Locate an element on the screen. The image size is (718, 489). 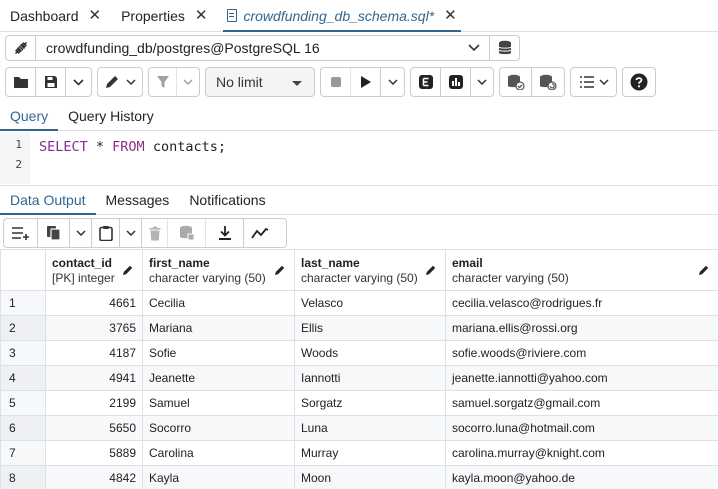
cell-contact-id: 3765 is located at coordinates (94, 328).